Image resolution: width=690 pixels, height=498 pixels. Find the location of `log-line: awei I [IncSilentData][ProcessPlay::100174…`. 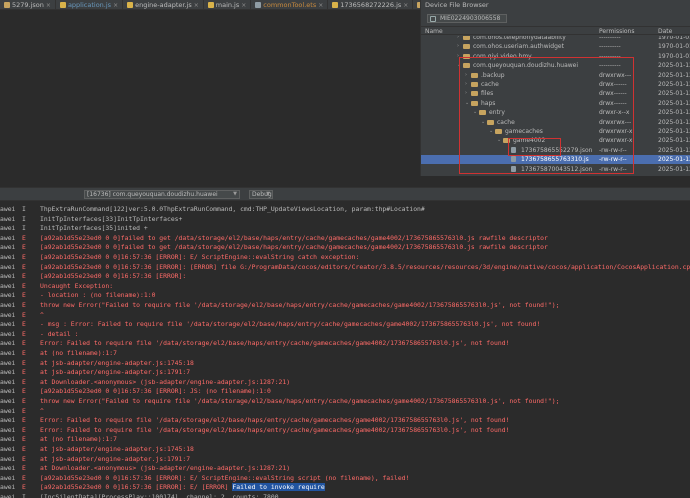

log-line: awei I [IncSilentData][ProcessPlay::100174… is located at coordinates (345, 495).